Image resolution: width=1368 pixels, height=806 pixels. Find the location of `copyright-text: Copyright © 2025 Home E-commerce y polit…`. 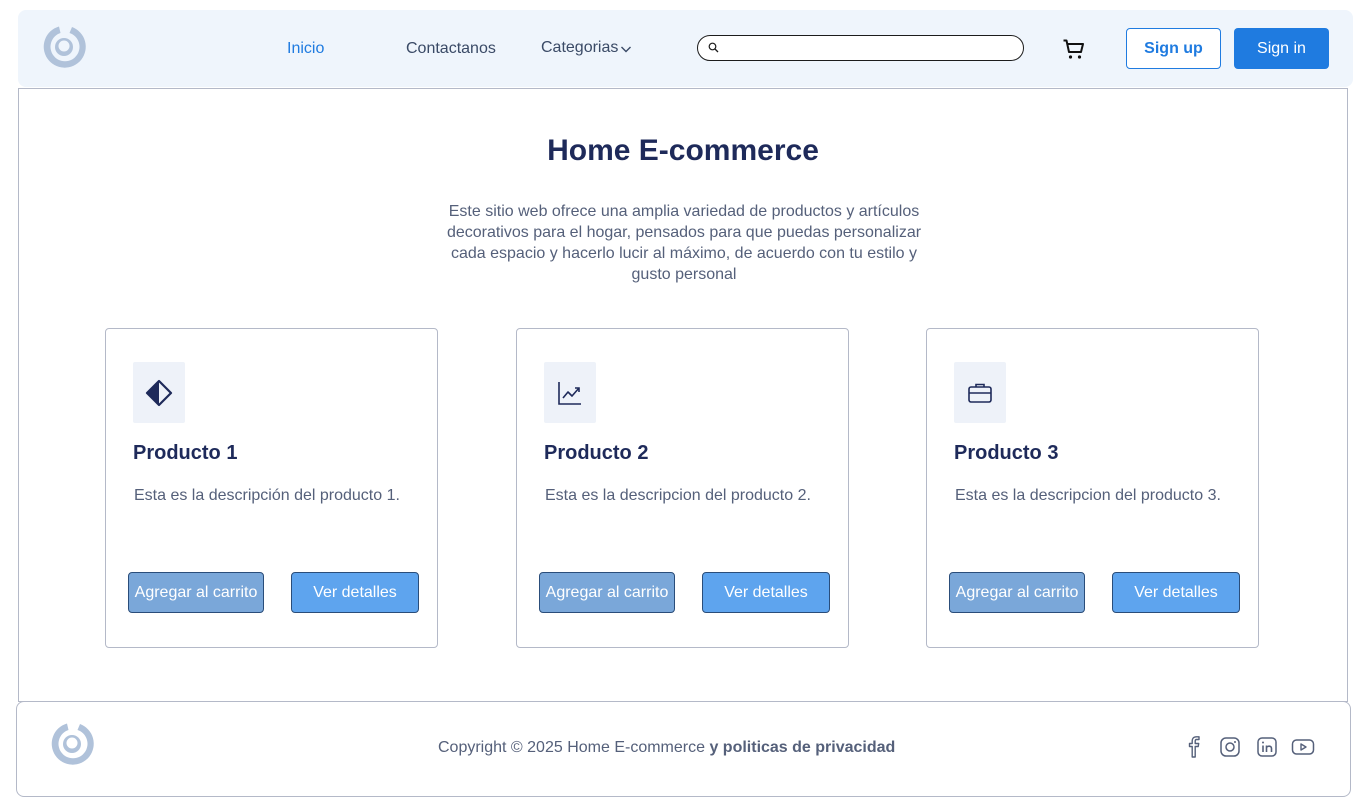

copyright-text: Copyright © 2025 Home E-commerce y polit… is located at coordinates (666, 748).